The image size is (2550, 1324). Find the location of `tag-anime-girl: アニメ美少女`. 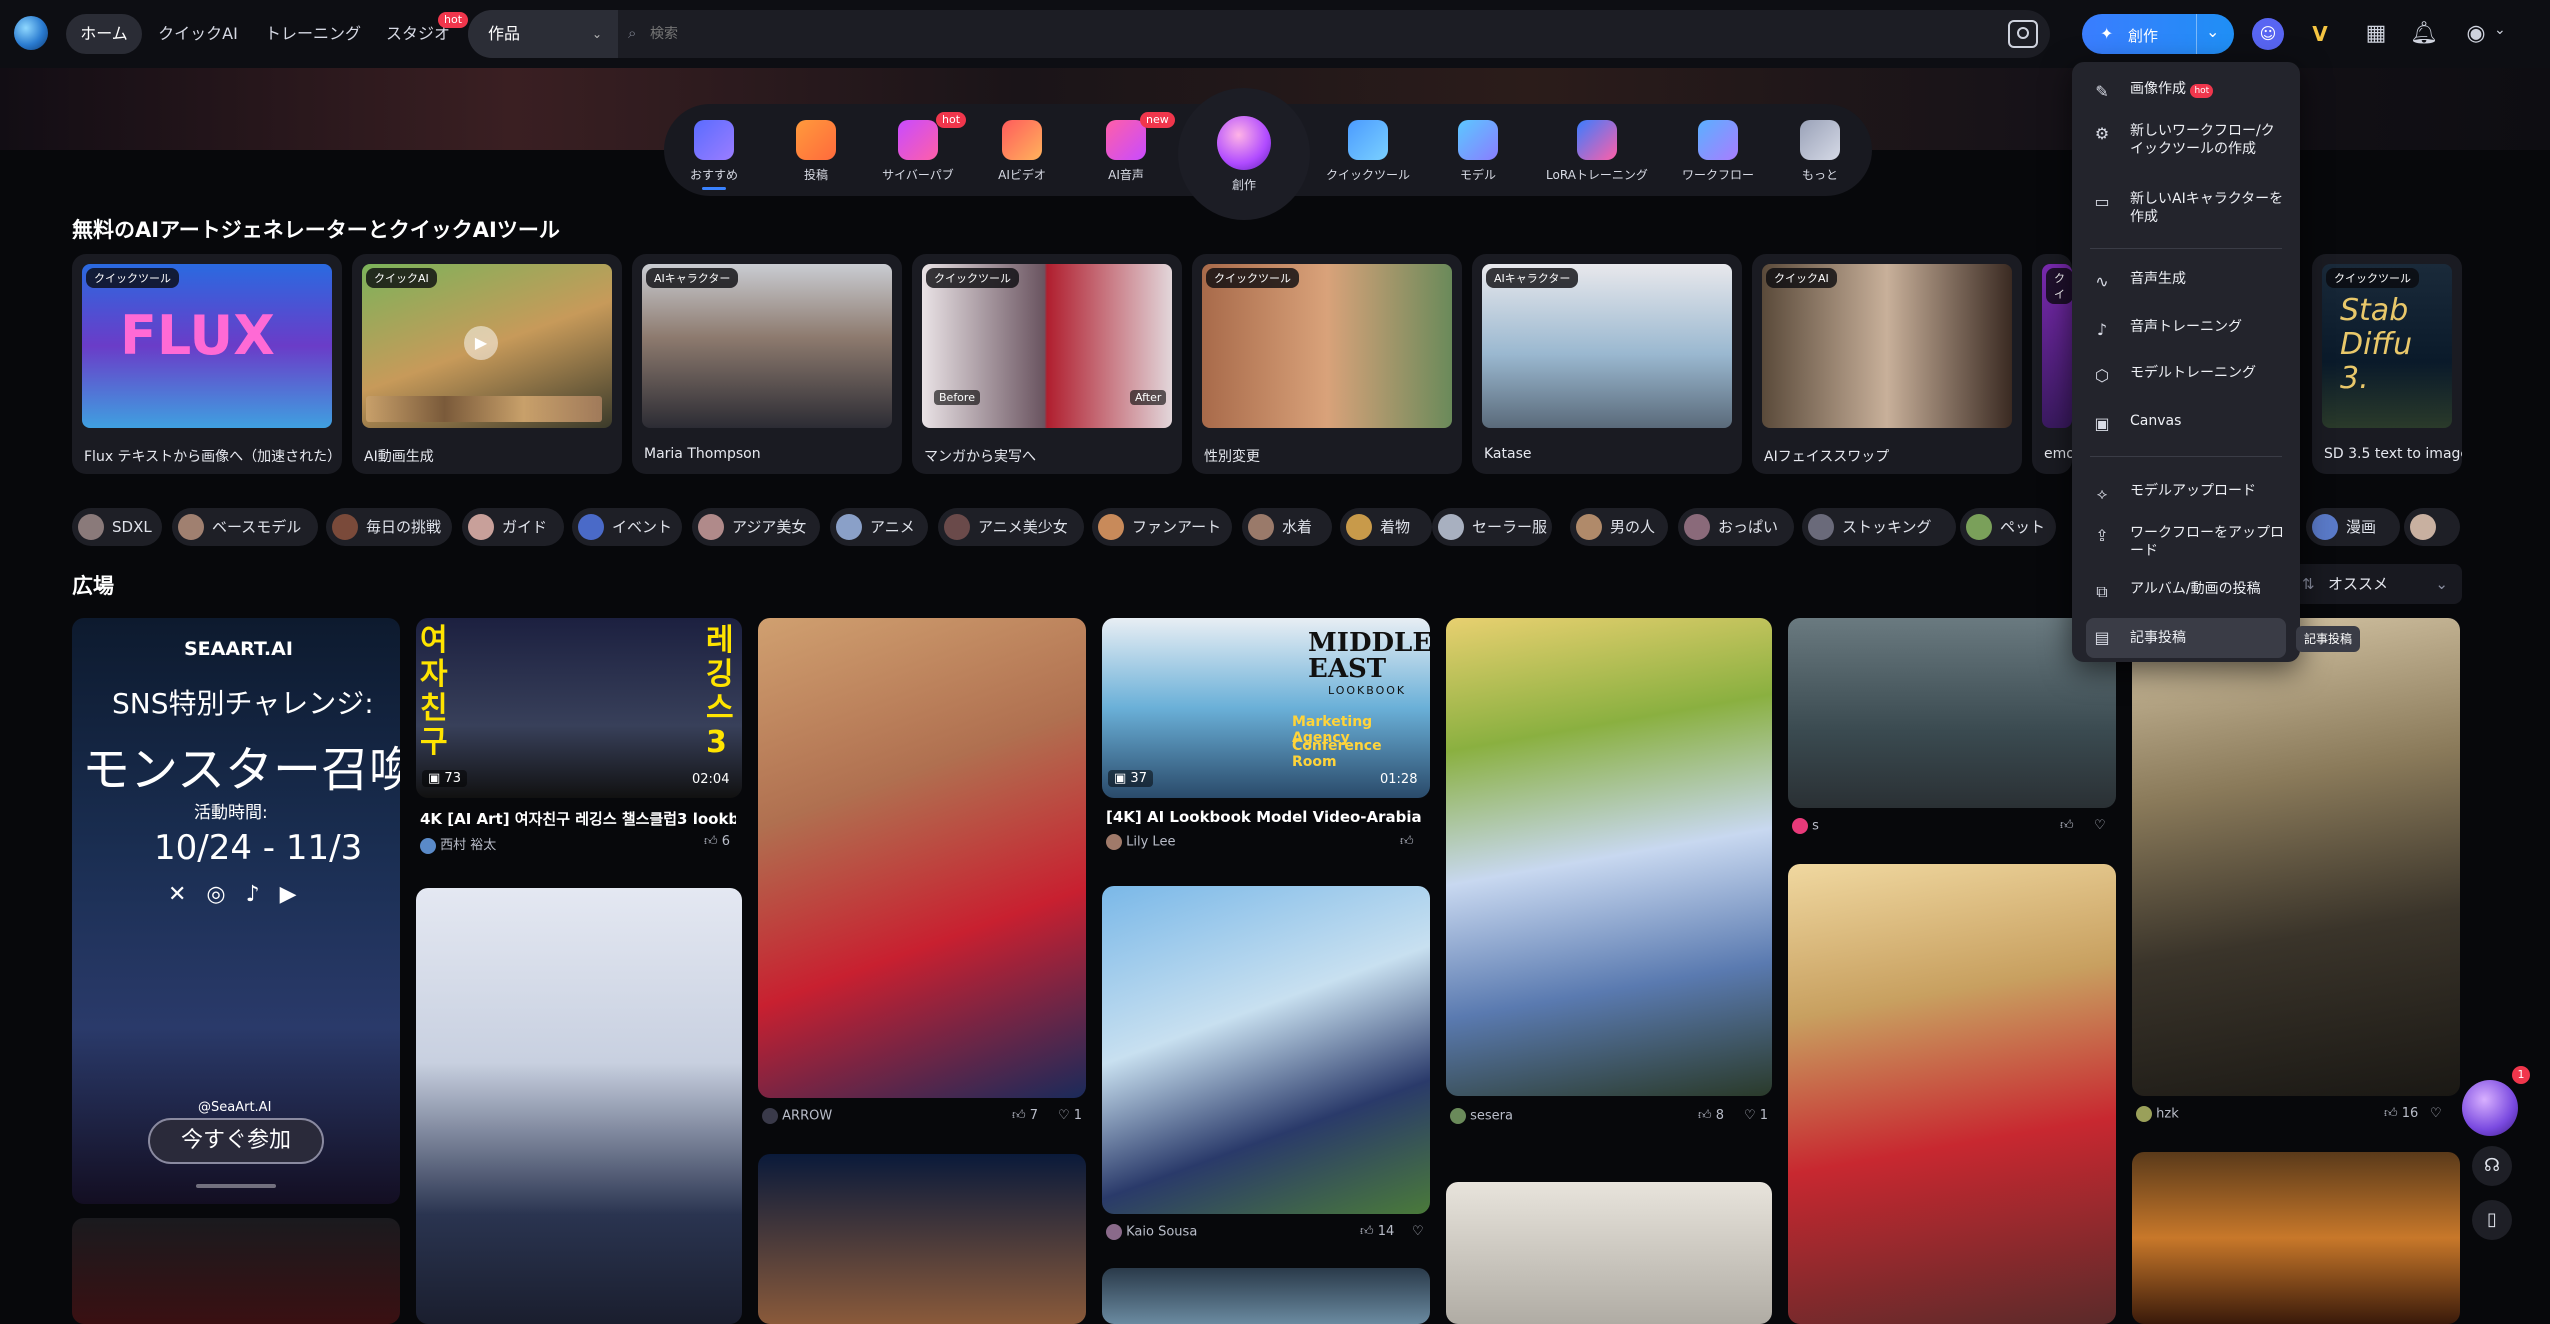

tag-anime-girl: アニメ美少女 is located at coordinates (1011, 527).